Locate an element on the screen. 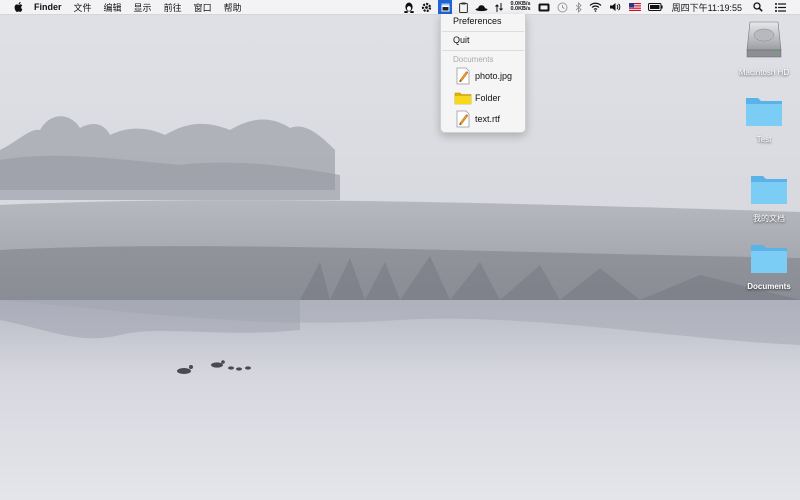 Image resolution: width=800 pixels, height=500 pixels. spotlight-search-icon is located at coordinates (758, 7).